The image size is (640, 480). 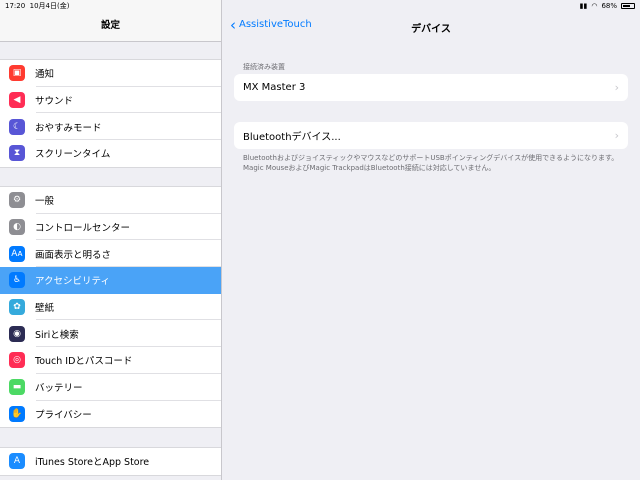 I want to click on sidebar-item-label: おやすみモード, so click(x=68, y=128).